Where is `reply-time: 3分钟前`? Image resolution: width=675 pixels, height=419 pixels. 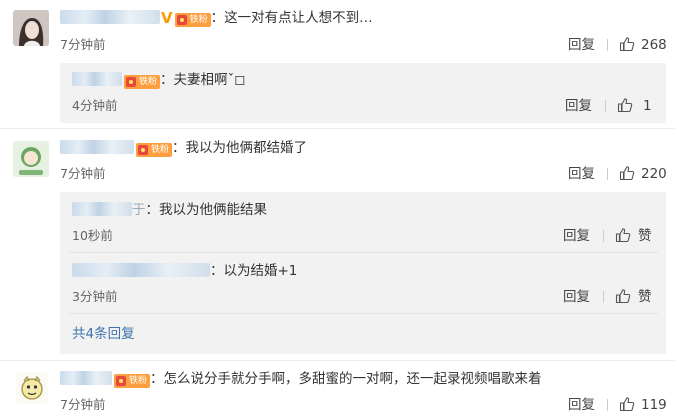
reply-time: 3分钟前 is located at coordinates (95, 296).